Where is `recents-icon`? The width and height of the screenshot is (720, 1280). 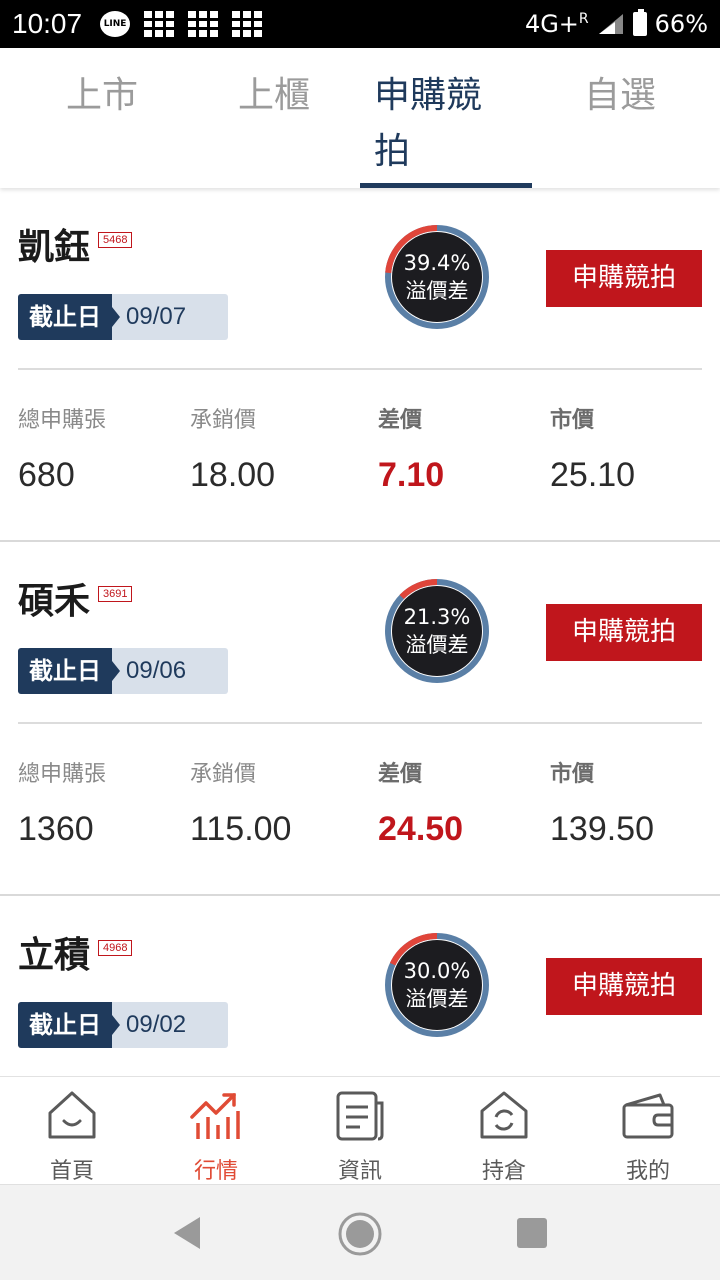
recents-icon is located at coordinates (532, 1233).